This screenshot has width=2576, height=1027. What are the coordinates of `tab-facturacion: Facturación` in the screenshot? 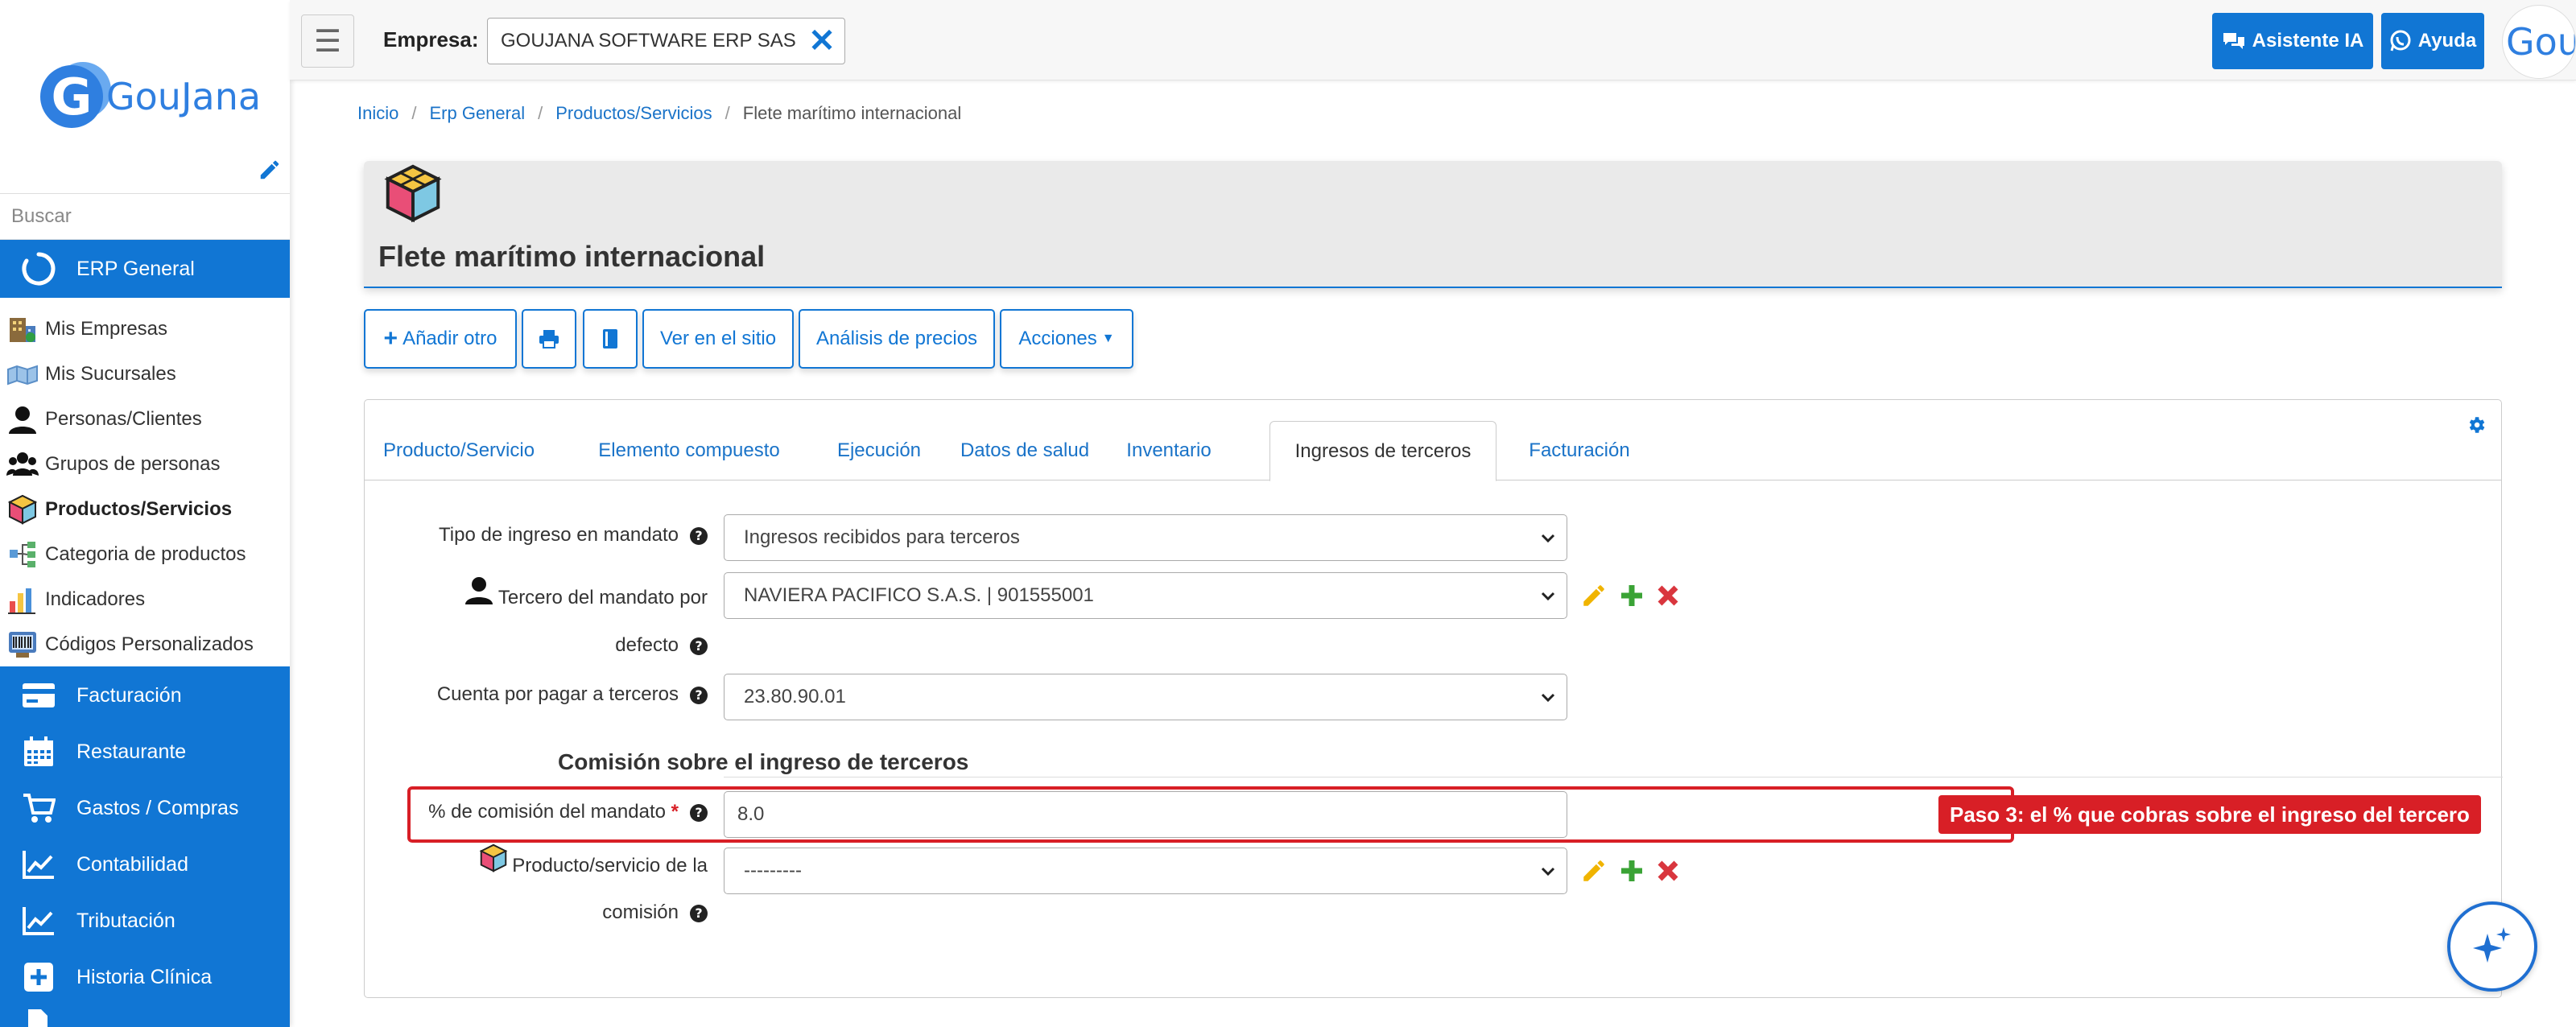 It's located at (1579, 451).